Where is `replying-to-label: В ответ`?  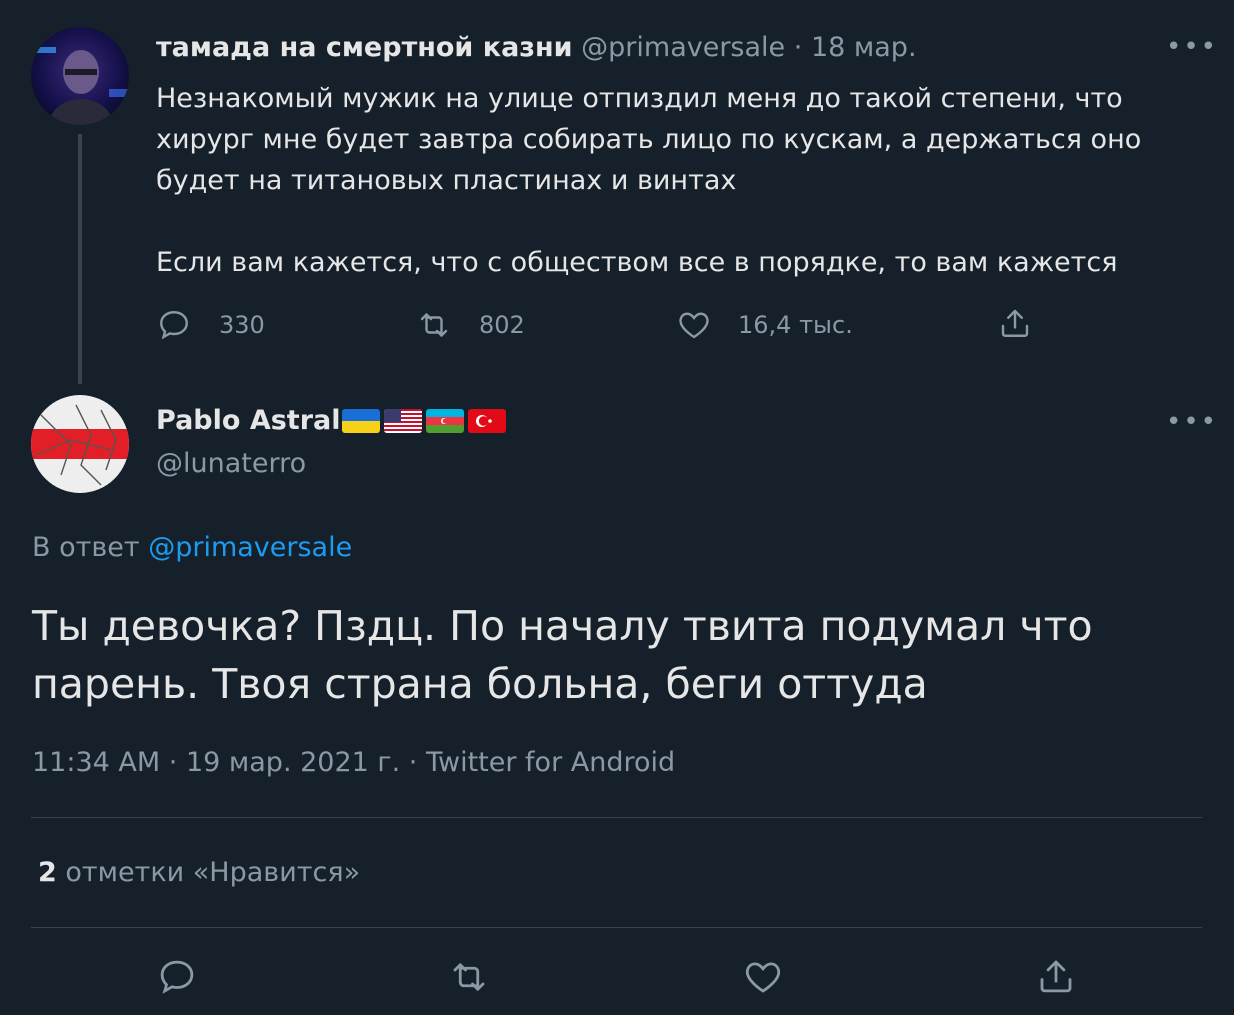
replying-to-label: В ответ is located at coordinates (86, 547).